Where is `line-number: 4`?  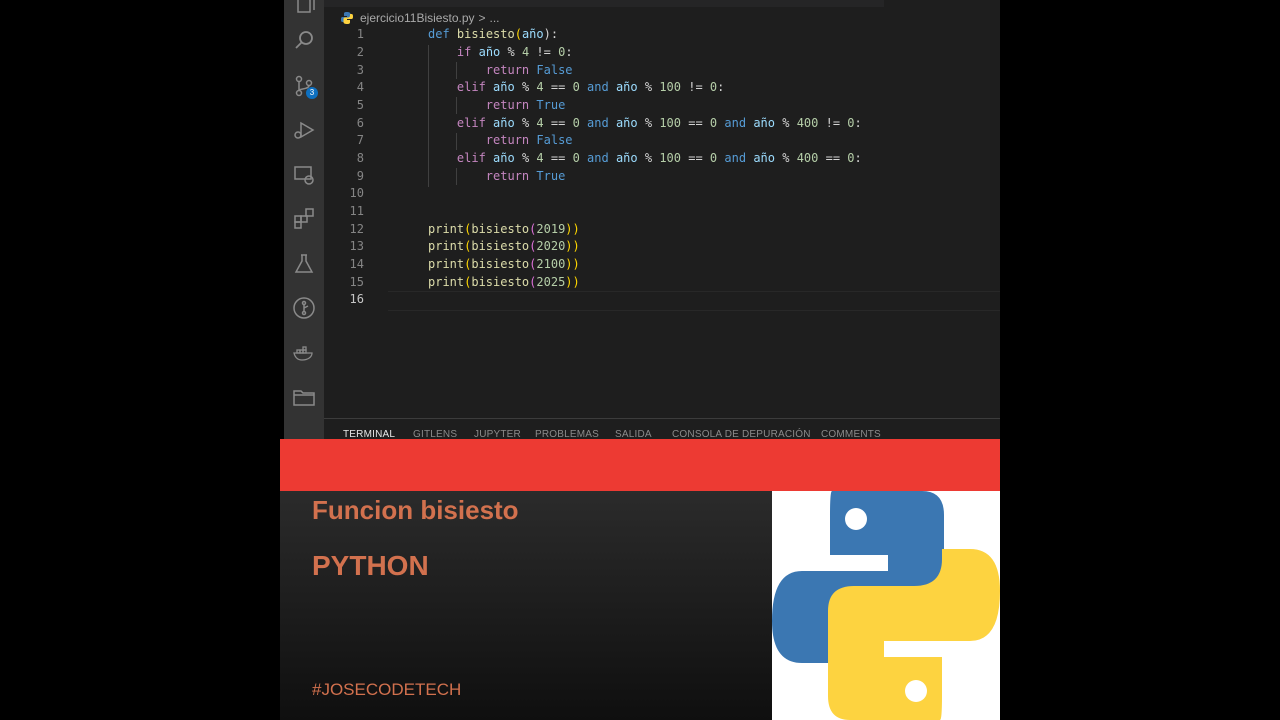 line-number: 4 is located at coordinates (360, 87).